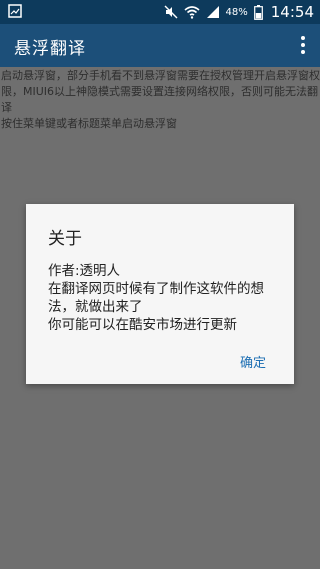 Image resolution: width=320 pixels, height=569 pixels. Describe the element at coordinates (303, 46) in the screenshot. I see `more-vert-icon` at that location.